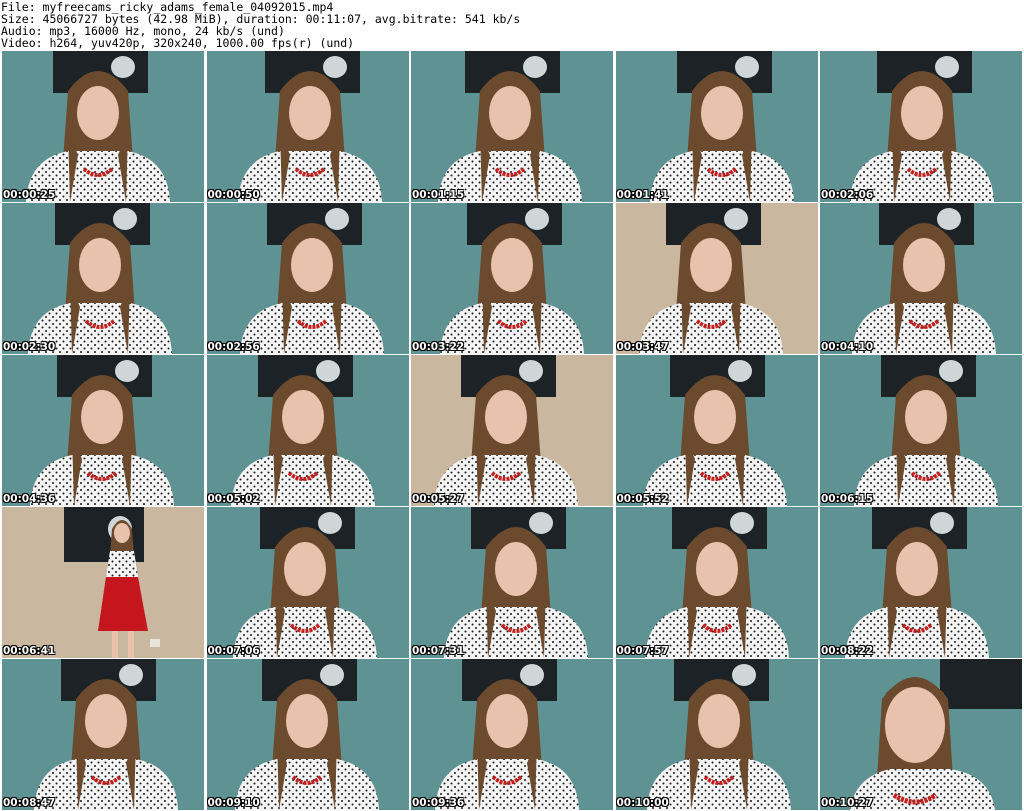  Describe the element at coordinates (642, 195) in the screenshot. I see `thumbnail-timestamp: 00:01:41` at that location.